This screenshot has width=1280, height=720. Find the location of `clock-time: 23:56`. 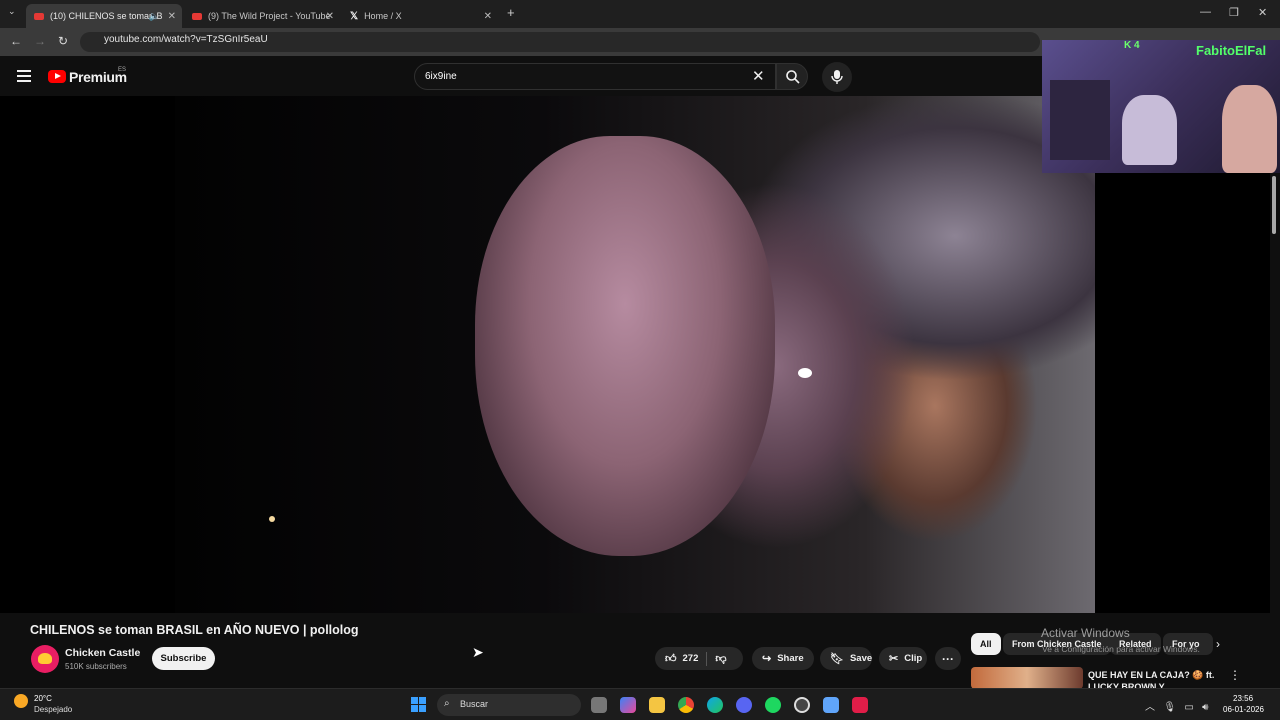

clock-time: 23:56 is located at coordinates (1243, 698).